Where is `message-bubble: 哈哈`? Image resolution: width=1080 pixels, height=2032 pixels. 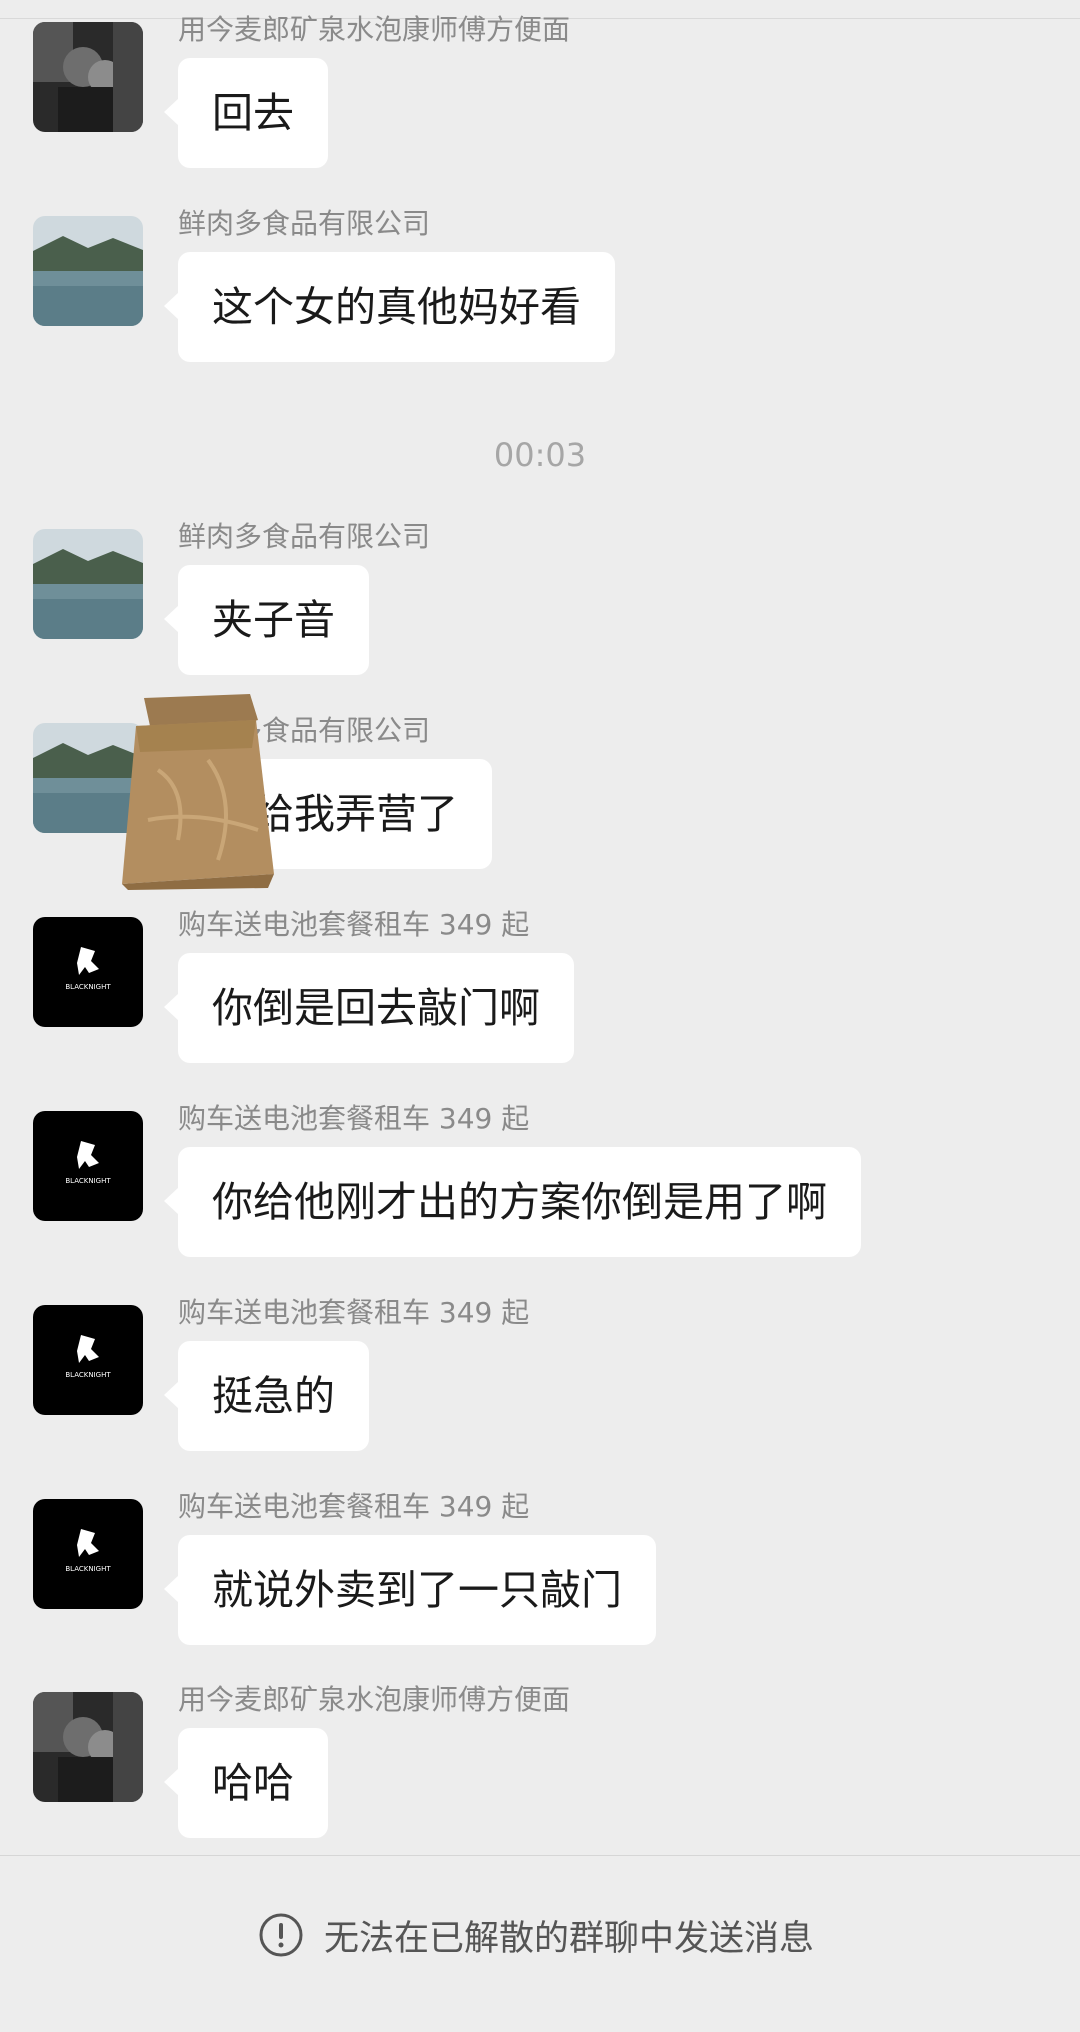
message-bubble: 哈哈 is located at coordinates (246, 1783).